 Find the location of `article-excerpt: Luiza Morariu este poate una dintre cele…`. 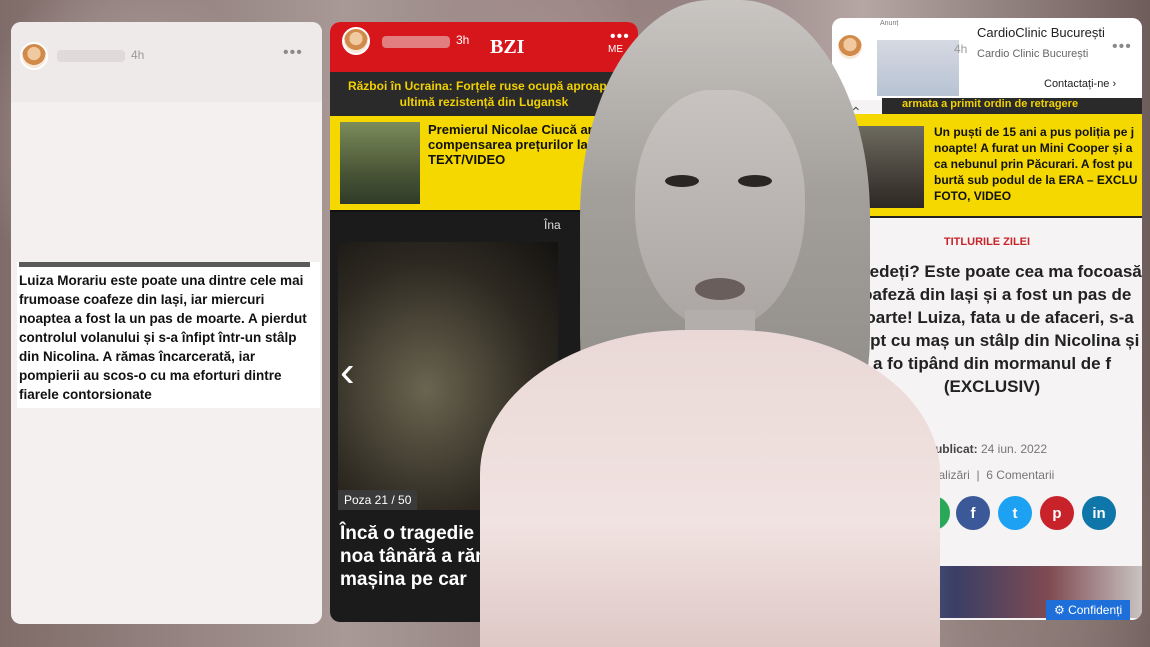

article-excerpt: Luiza Morariu este poate una dintre cele… is located at coordinates (168, 335).